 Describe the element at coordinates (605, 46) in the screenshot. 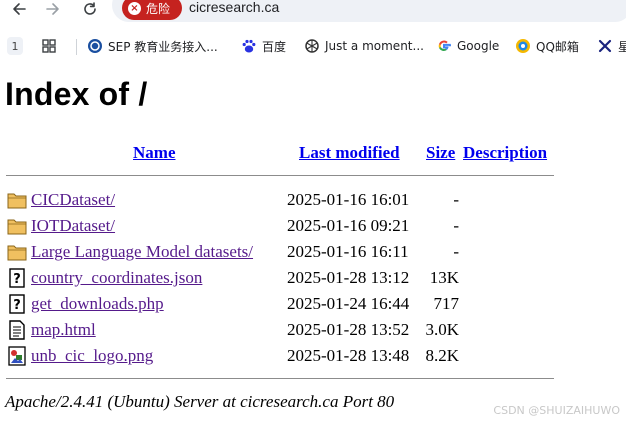

I see `x-star-icon` at that location.